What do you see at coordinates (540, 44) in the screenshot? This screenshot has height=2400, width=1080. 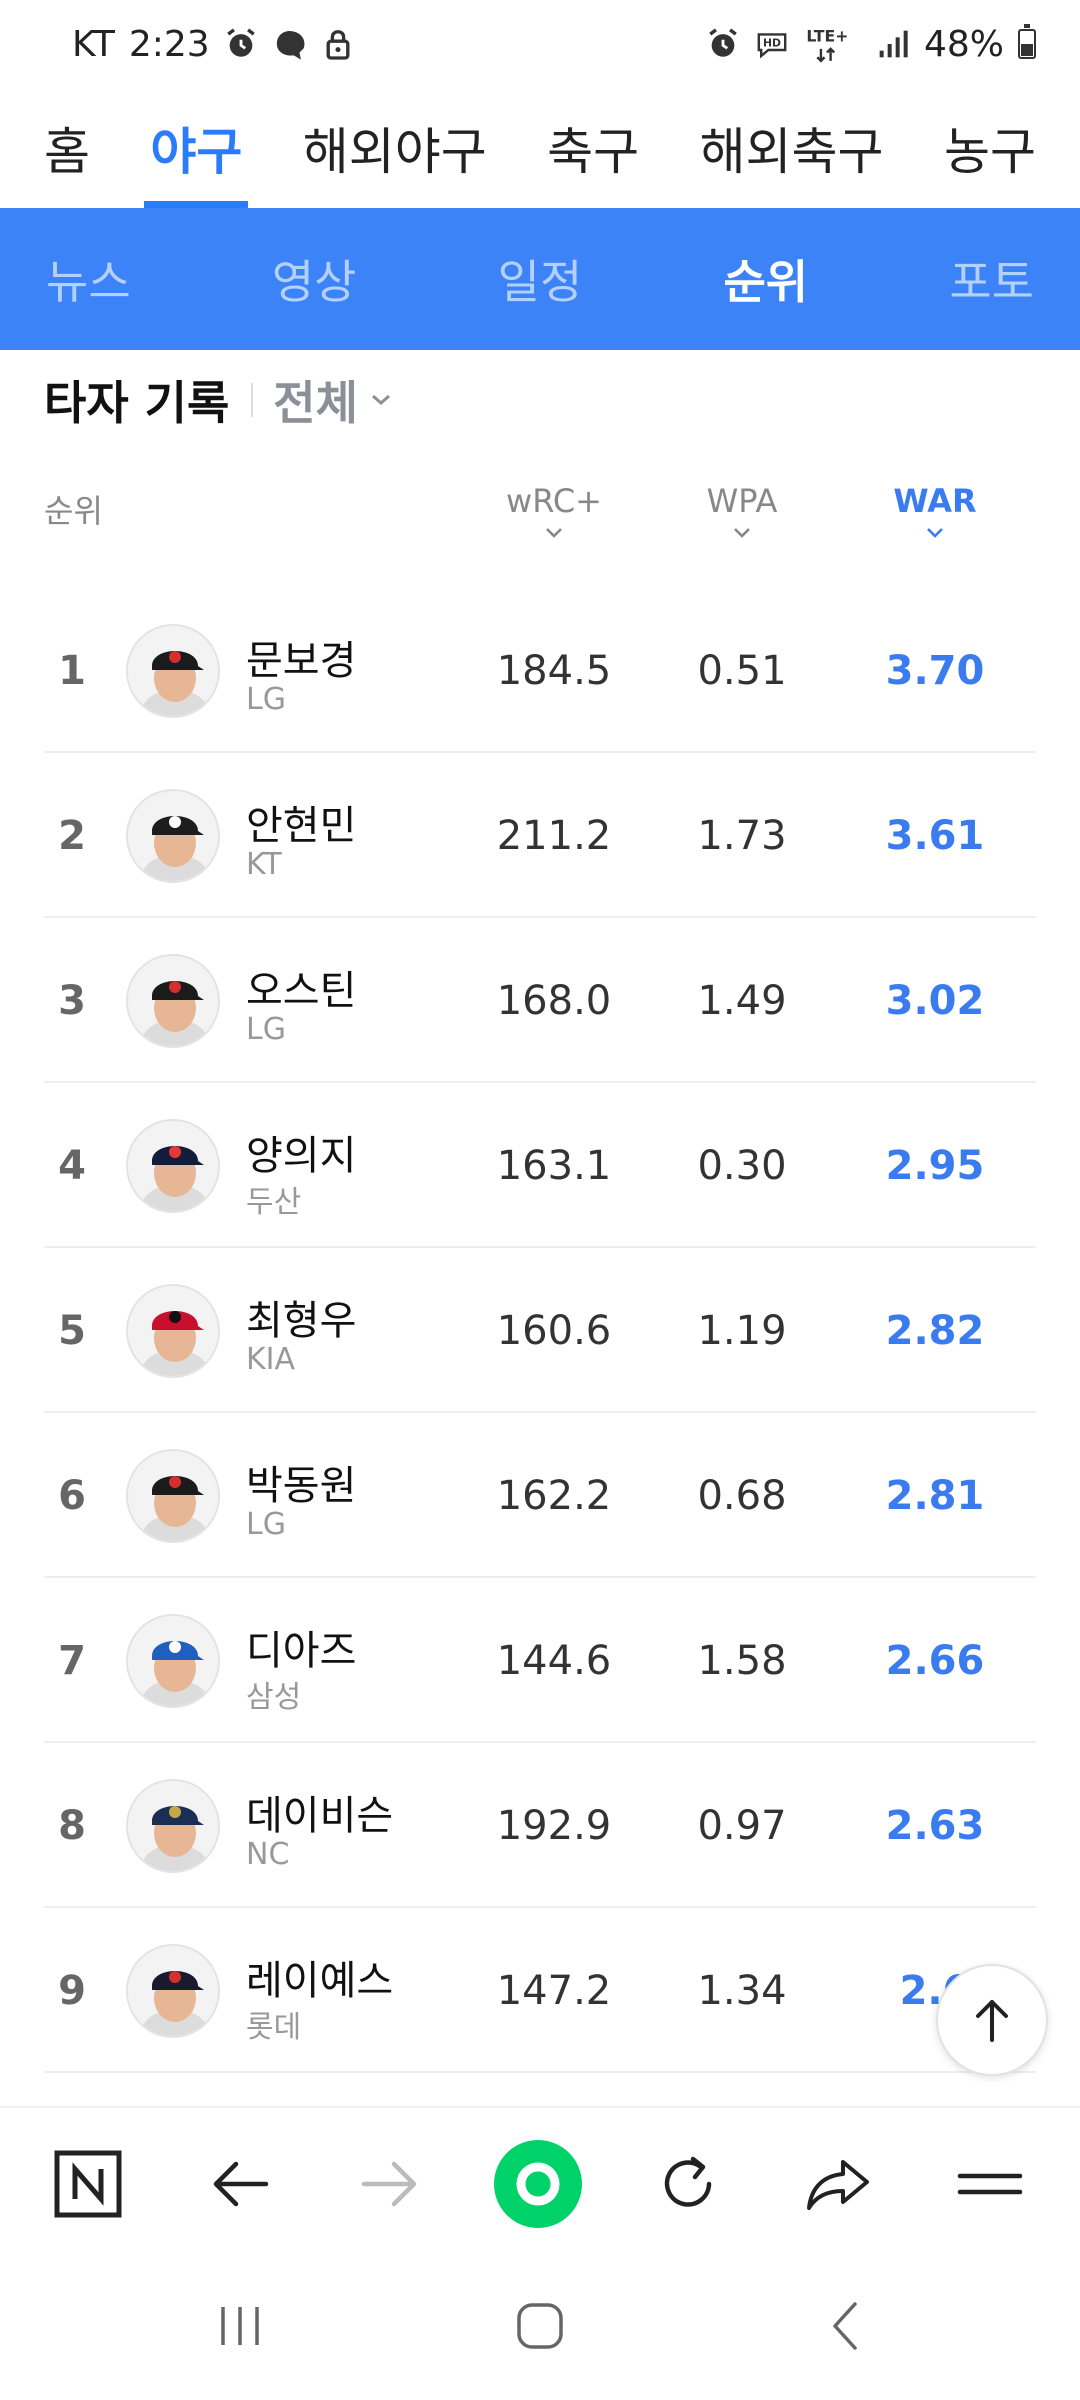 I see `status-bar: KT 2:23 HD LTE+ 48%` at bounding box center [540, 44].